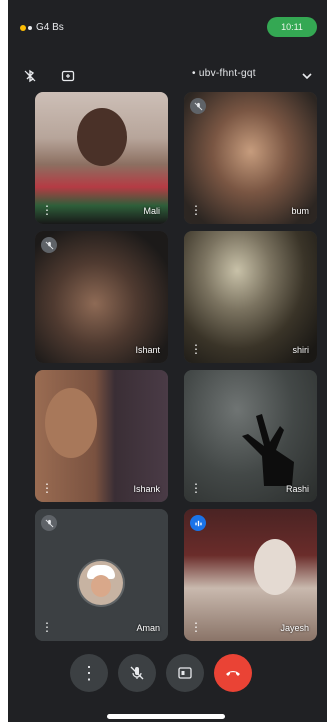 The image size is (335, 722). What do you see at coordinates (167, 29) in the screenshot?
I see `status-bar: G4 Bs 10:11` at bounding box center [167, 29].